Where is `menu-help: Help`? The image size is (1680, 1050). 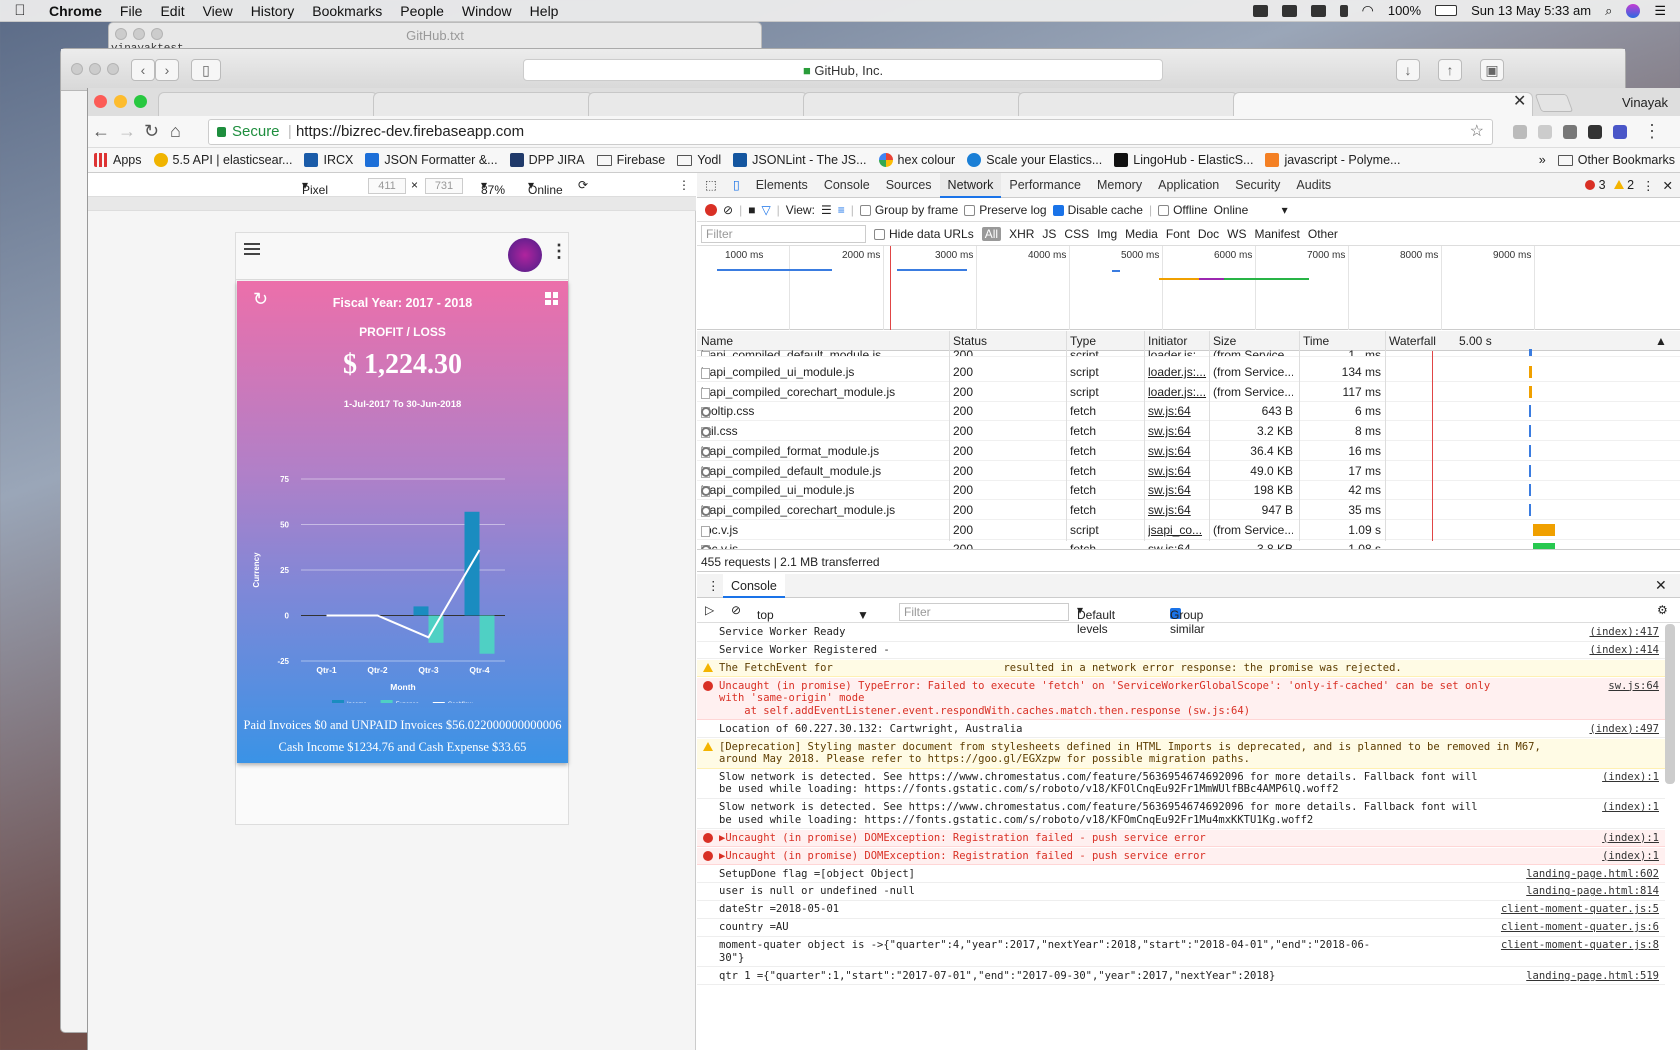
menu-help: Help is located at coordinates (544, 11).